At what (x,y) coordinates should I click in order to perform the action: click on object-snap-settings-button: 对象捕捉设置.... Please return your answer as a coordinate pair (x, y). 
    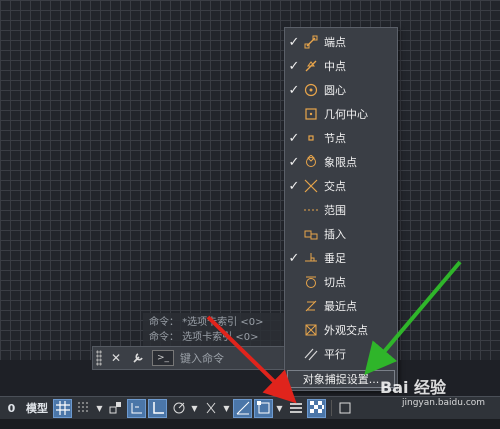
    Looking at the image, I should click on (341, 379).